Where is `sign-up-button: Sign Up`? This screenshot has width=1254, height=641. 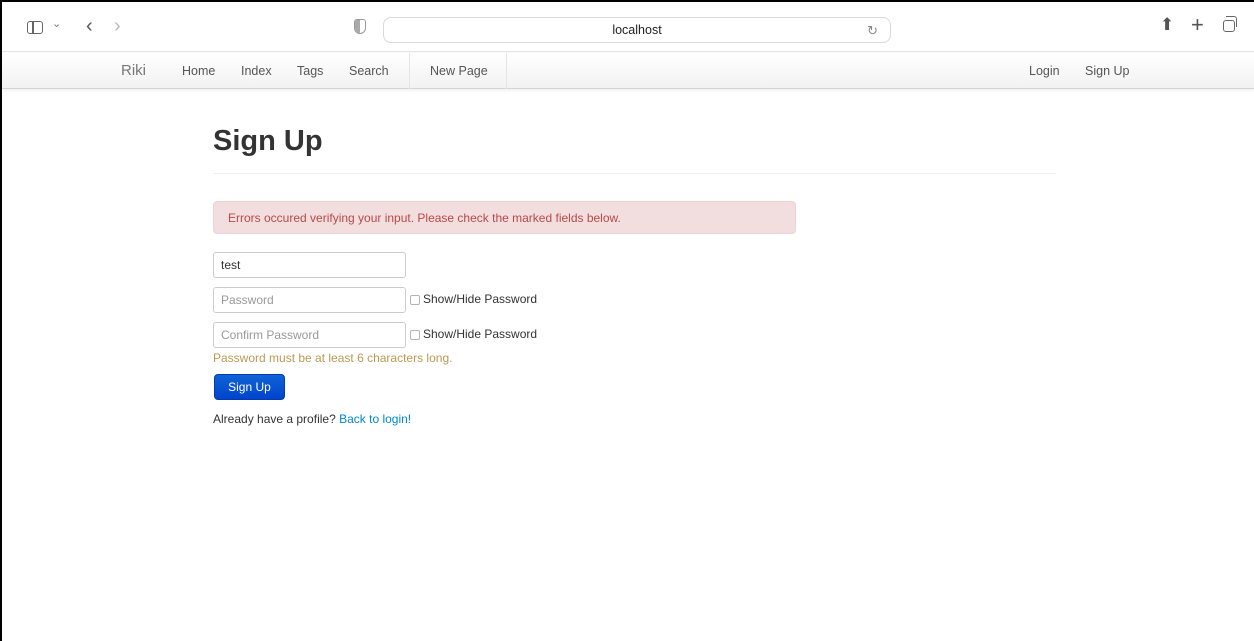 sign-up-button: Sign Up is located at coordinates (249, 387).